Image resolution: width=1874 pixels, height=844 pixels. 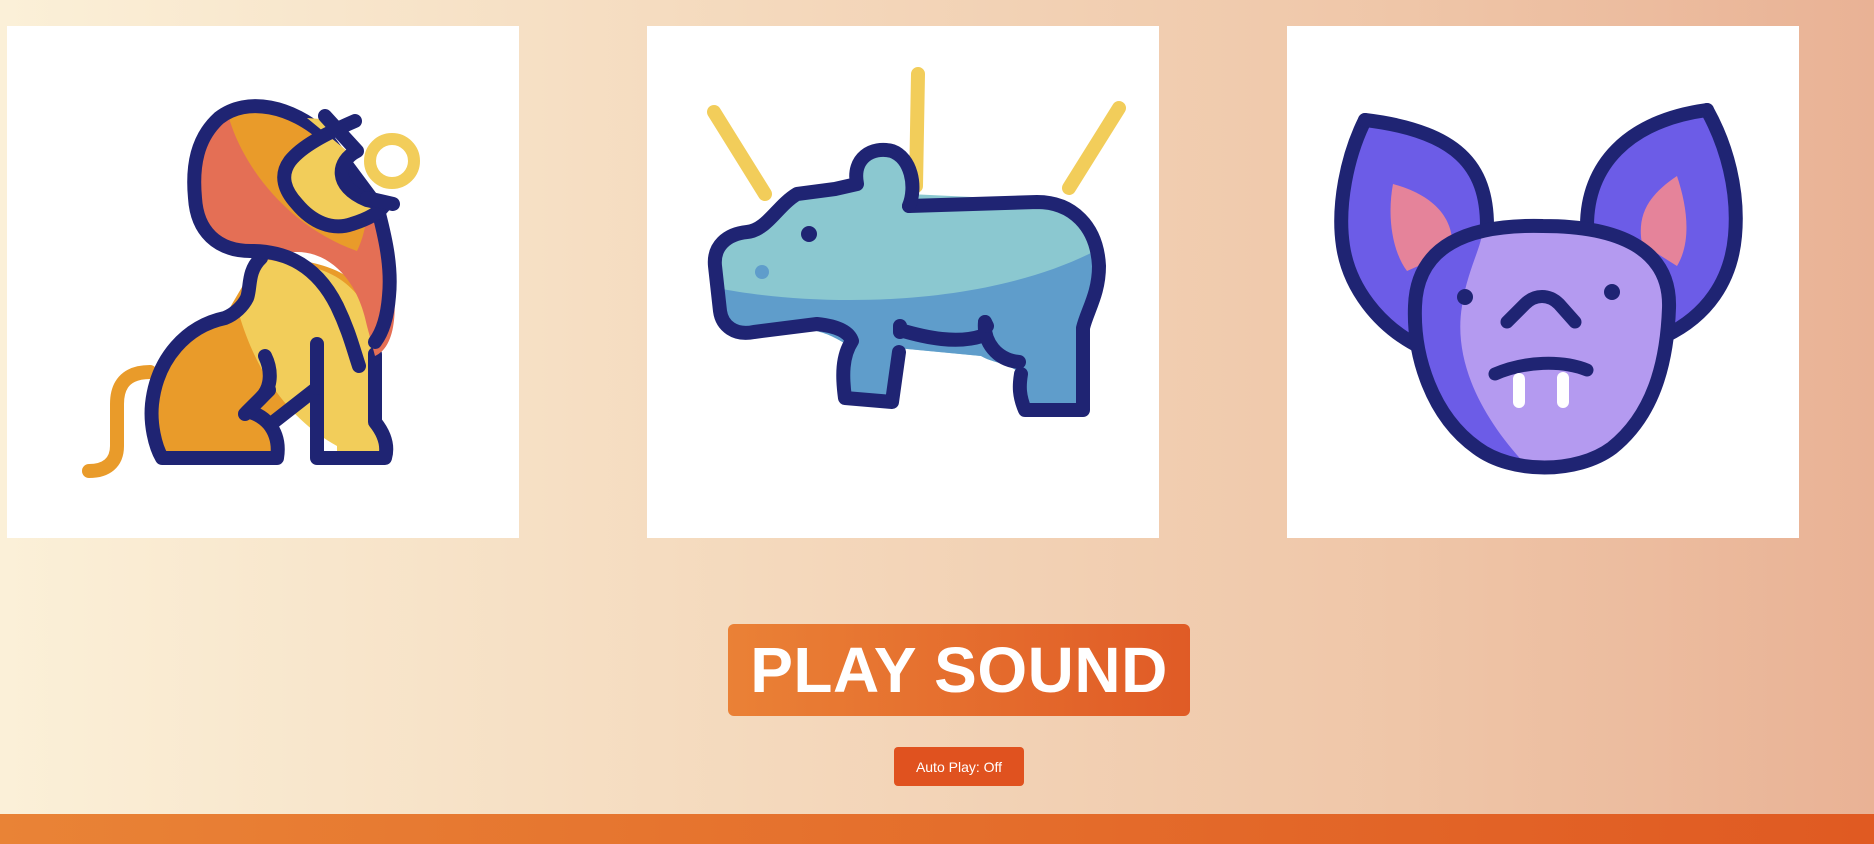 What do you see at coordinates (1538, 289) in the screenshot?
I see `bat-icon` at bounding box center [1538, 289].